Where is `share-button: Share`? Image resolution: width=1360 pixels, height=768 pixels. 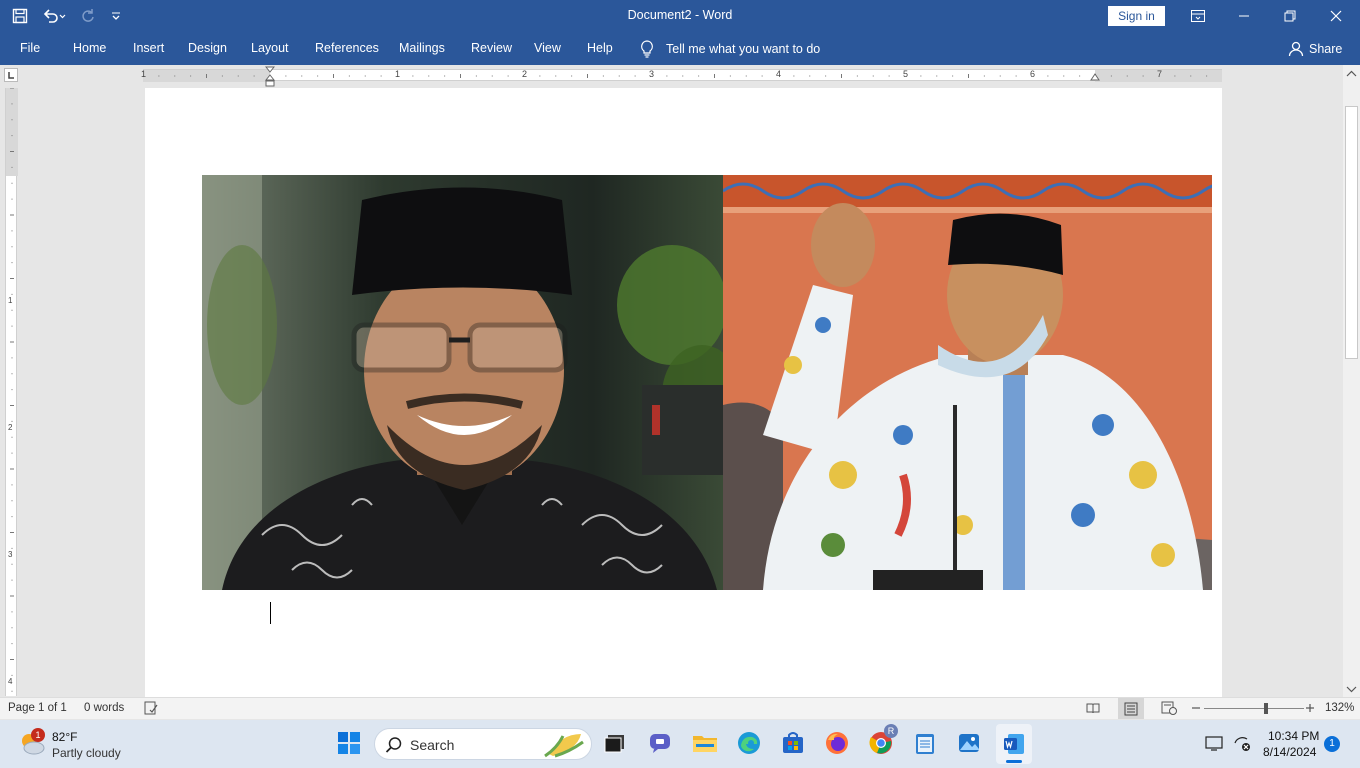
share-button: Share is located at coordinates (1315, 48).